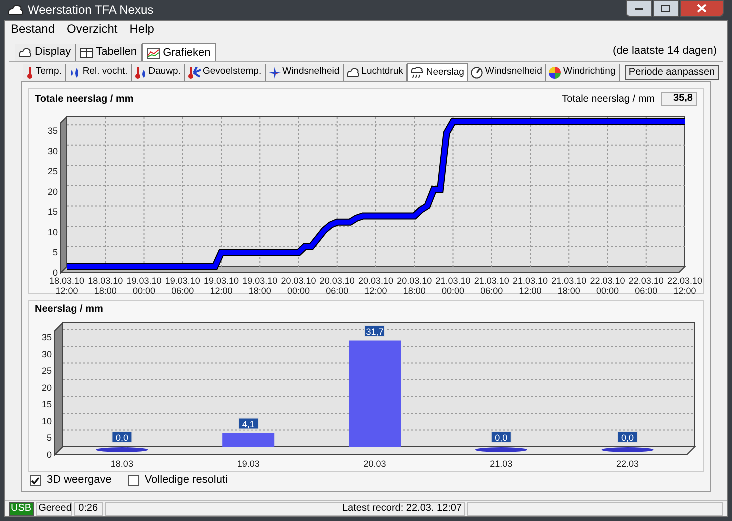 The height and width of the screenshot is (521, 732). Describe the element at coordinates (225, 72) in the screenshot. I see `chart-tab: Gevoelstemp.` at that location.